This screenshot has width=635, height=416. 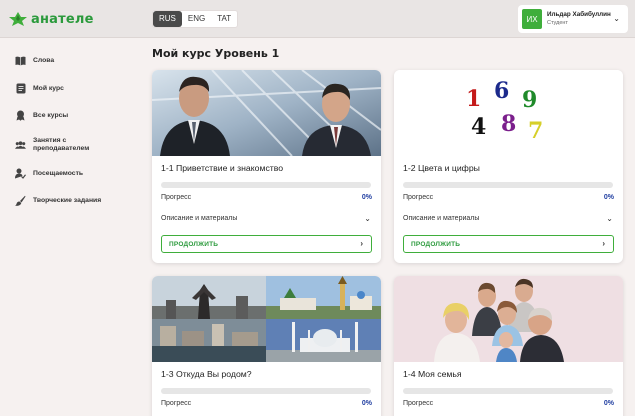 What do you see at coordinates (509, 124) in the screenshot?
I see `number-label: 8` at bounding box center [509, 124].